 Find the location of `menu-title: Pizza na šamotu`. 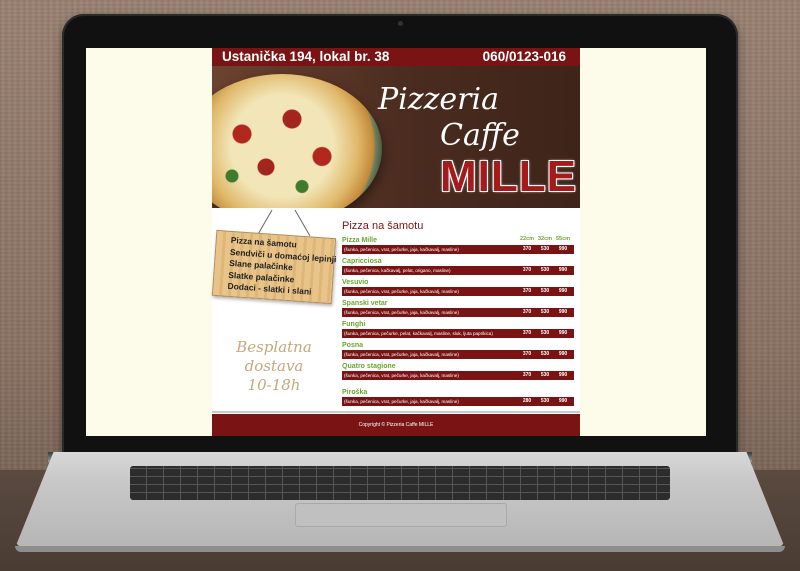

menu-title: Pizza na šamotu is located at coordinates (383, 226).